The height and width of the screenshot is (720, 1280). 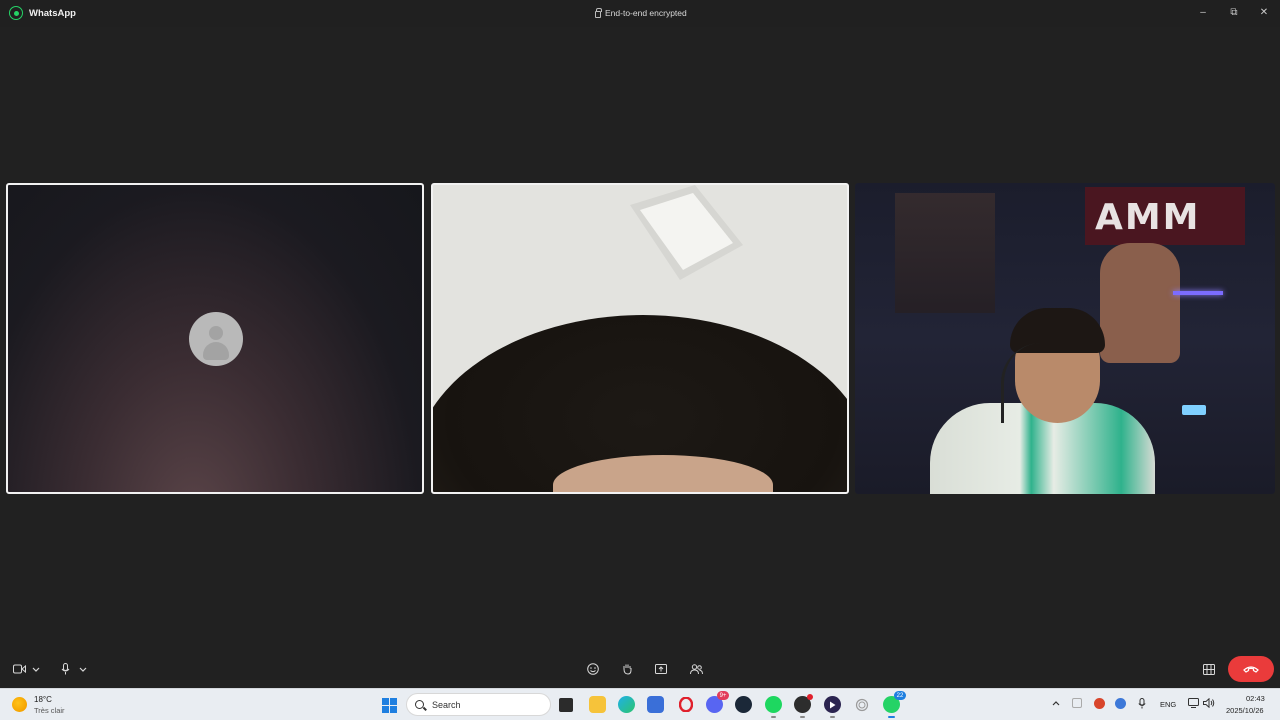 What do you see at coordinates (1194, 410) in the screenshot?
I see `blue-glow` at bounding box center [1194, 410].